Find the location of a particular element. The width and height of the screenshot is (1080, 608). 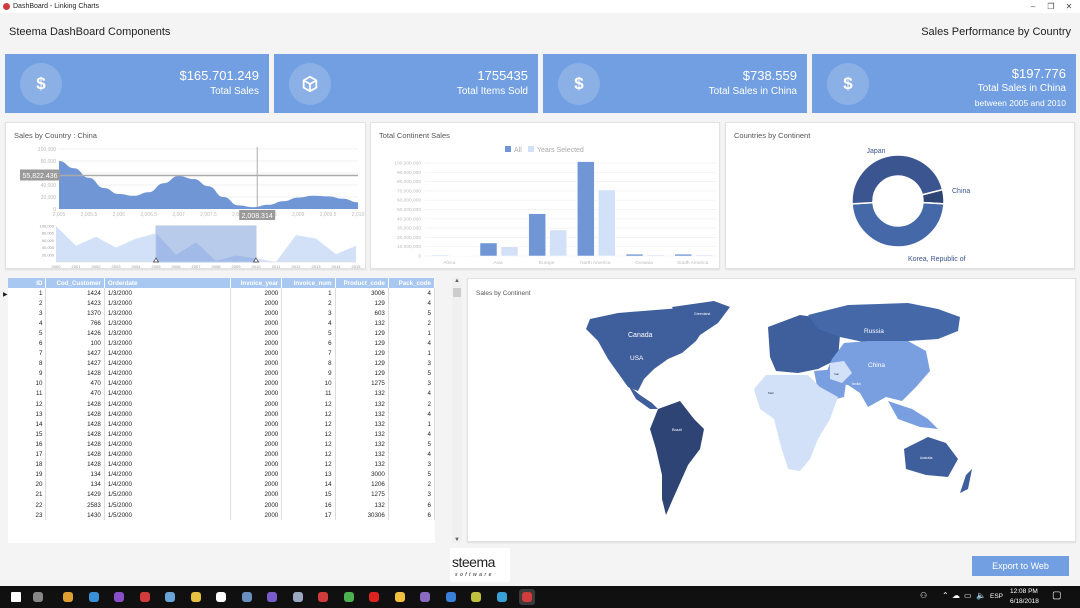

table-cell: 1424 is located at coordinates (75, 293).